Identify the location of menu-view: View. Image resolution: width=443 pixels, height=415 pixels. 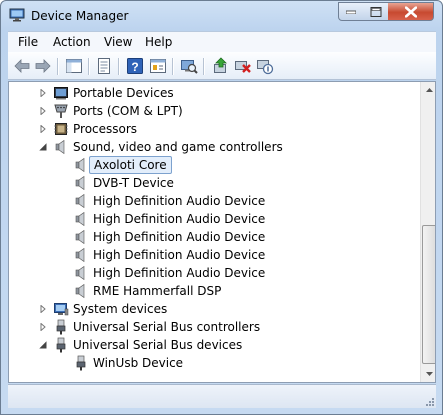
(118, 42).